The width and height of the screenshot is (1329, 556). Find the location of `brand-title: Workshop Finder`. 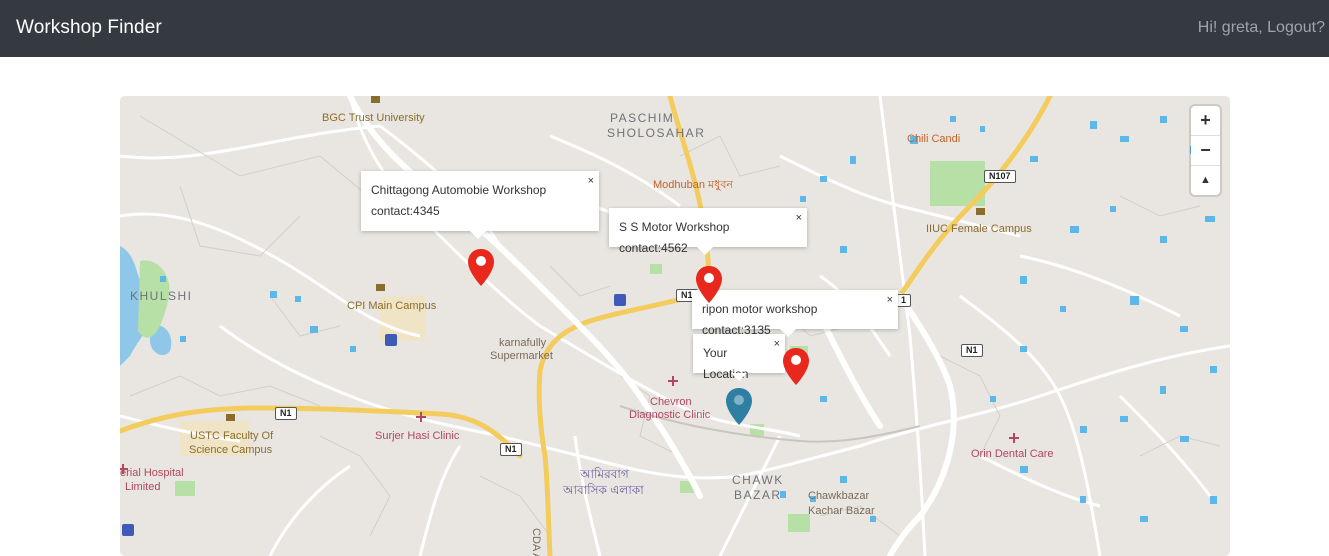

brand-title: Workshop Finder is located at coordinates (89, 28).